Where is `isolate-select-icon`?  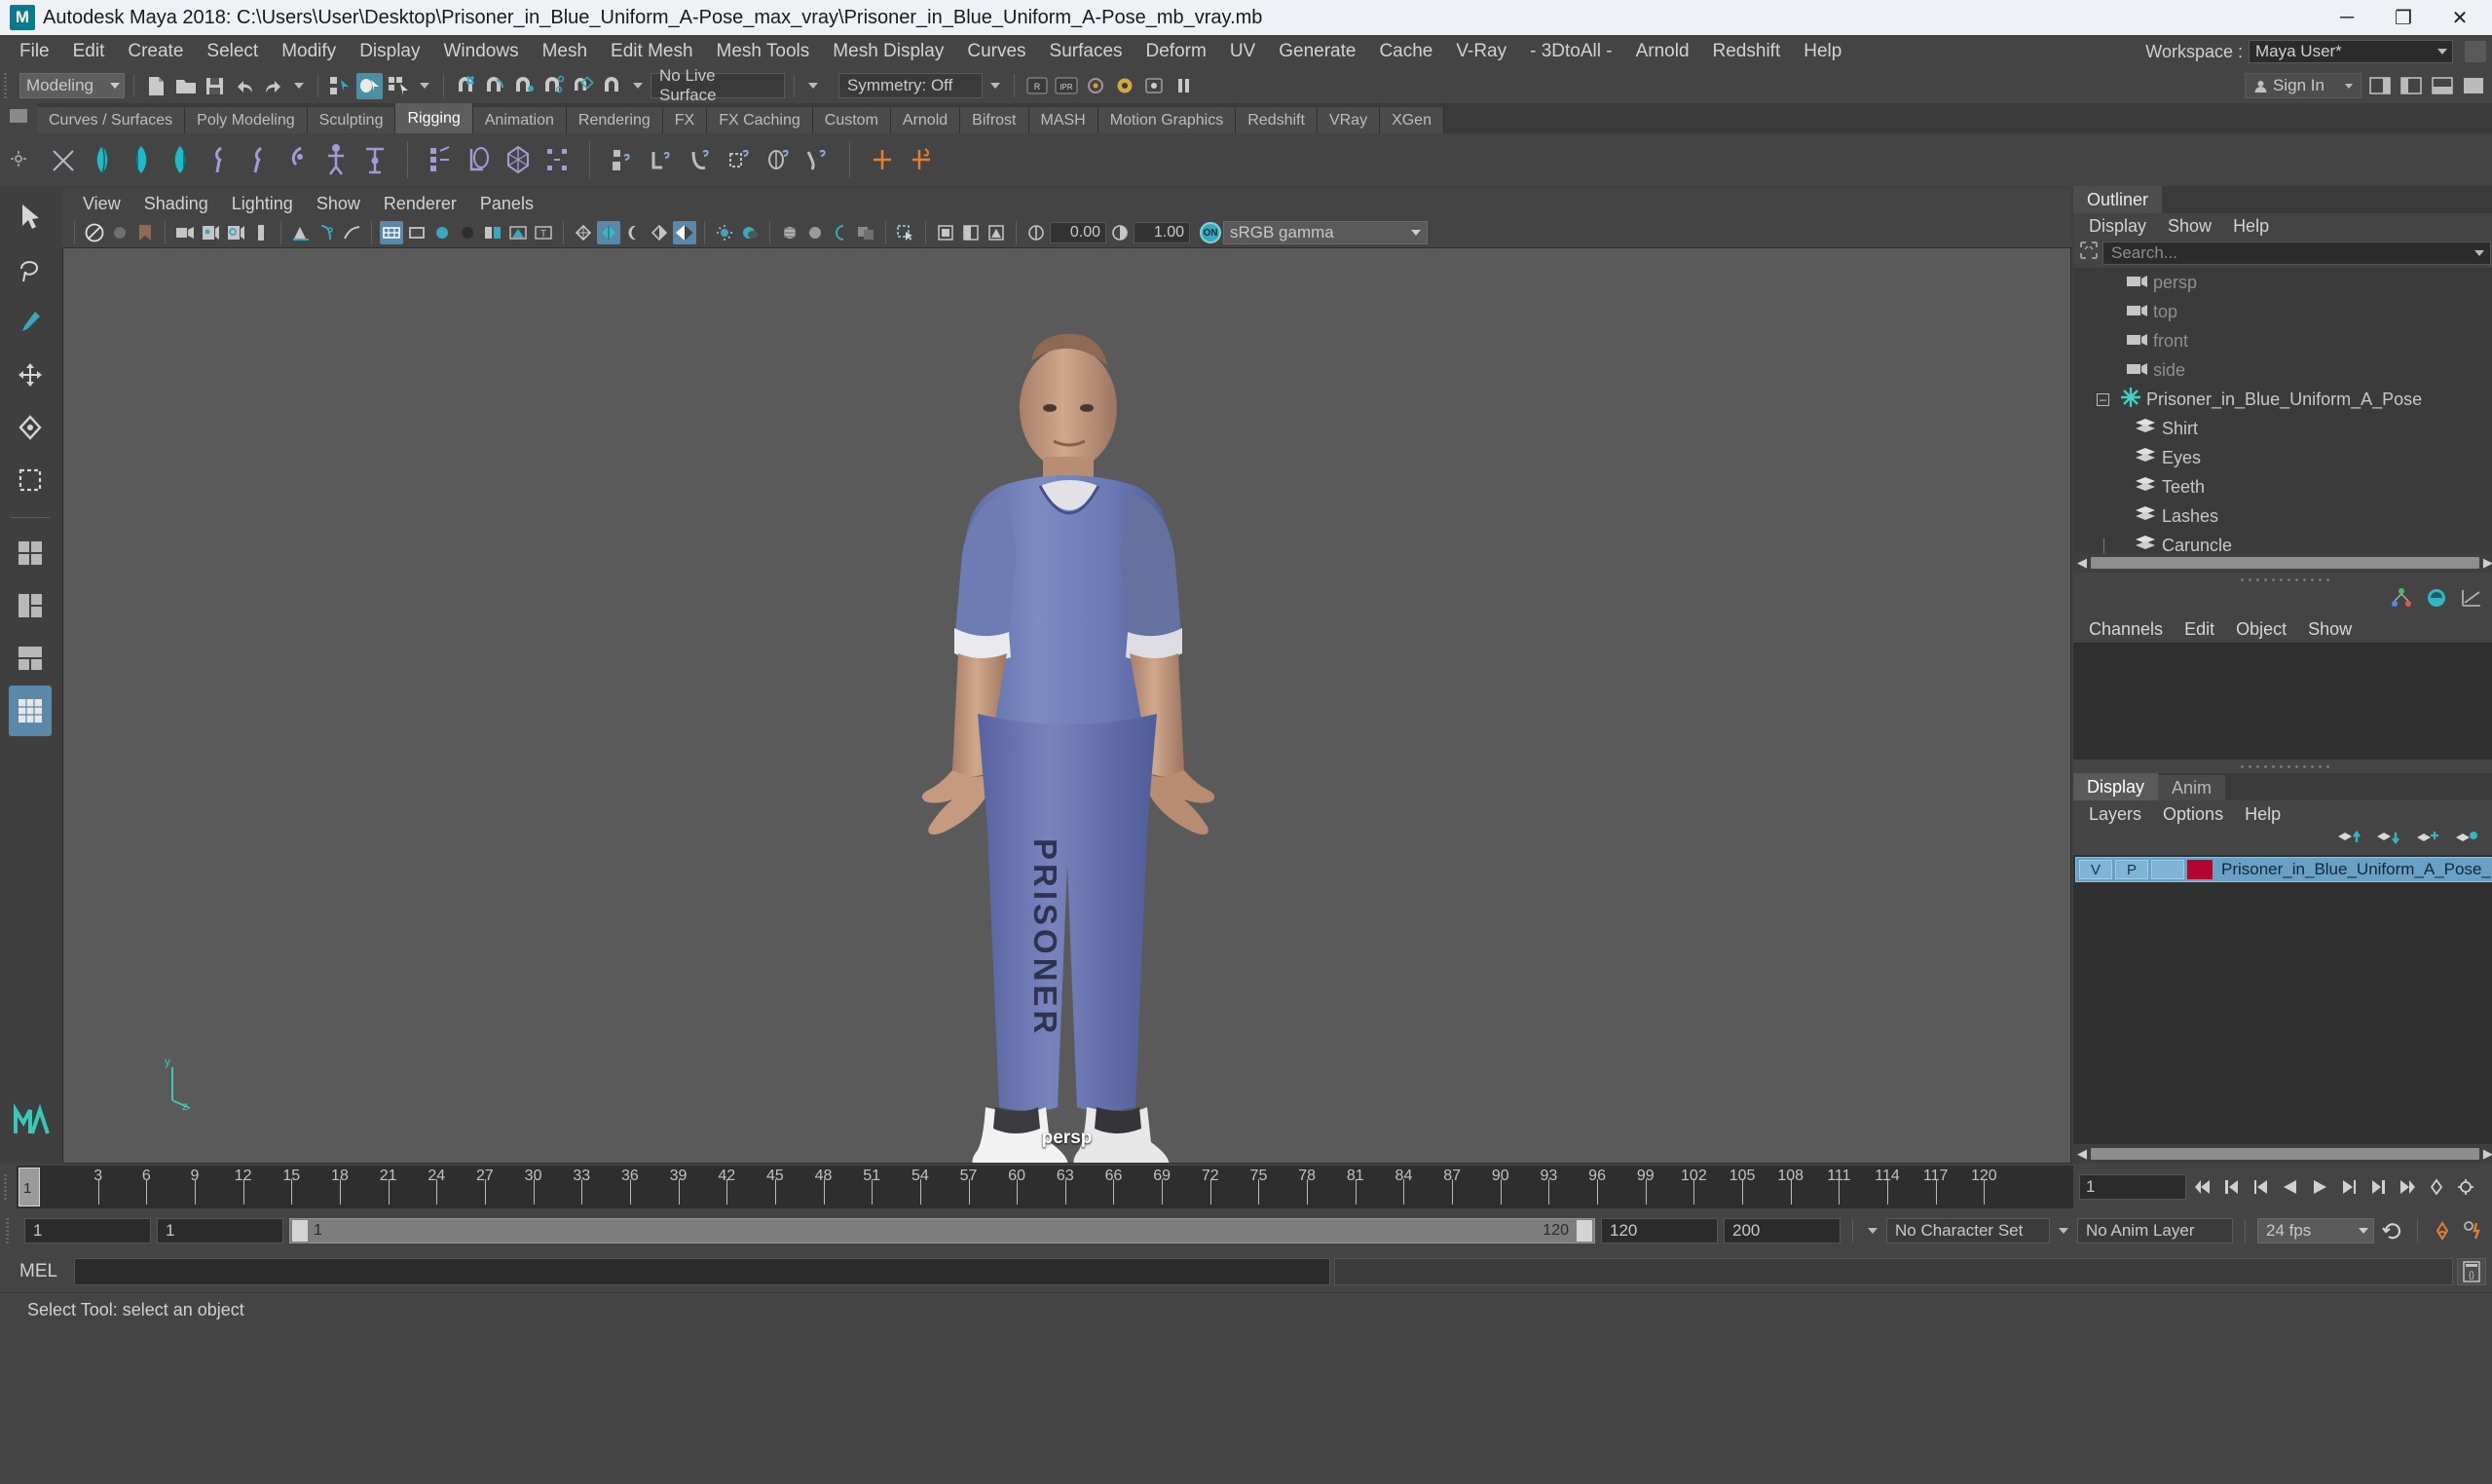 isolate-select-icon is located at coordinates (301, 232).